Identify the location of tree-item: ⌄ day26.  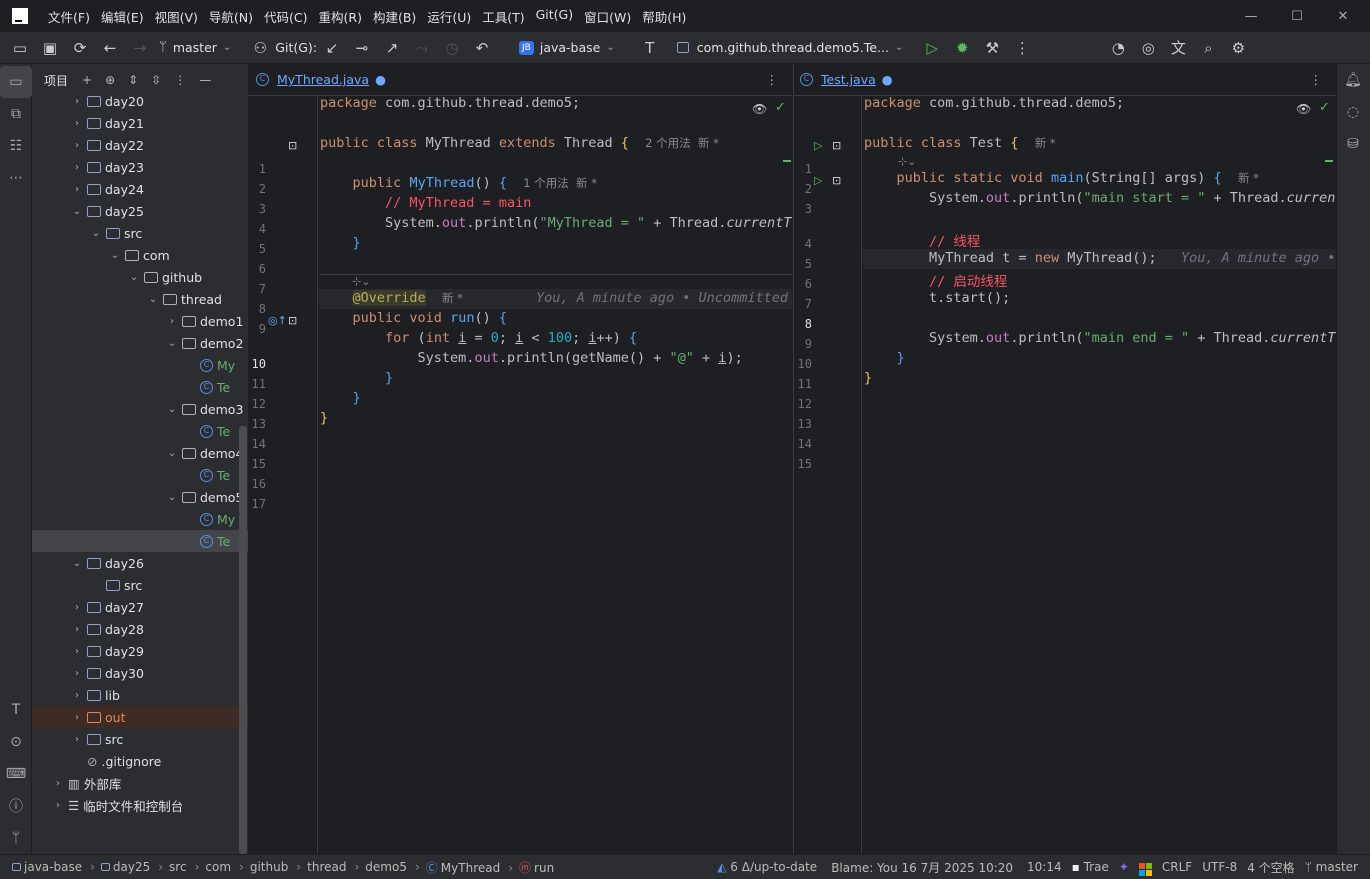
(140, 563).